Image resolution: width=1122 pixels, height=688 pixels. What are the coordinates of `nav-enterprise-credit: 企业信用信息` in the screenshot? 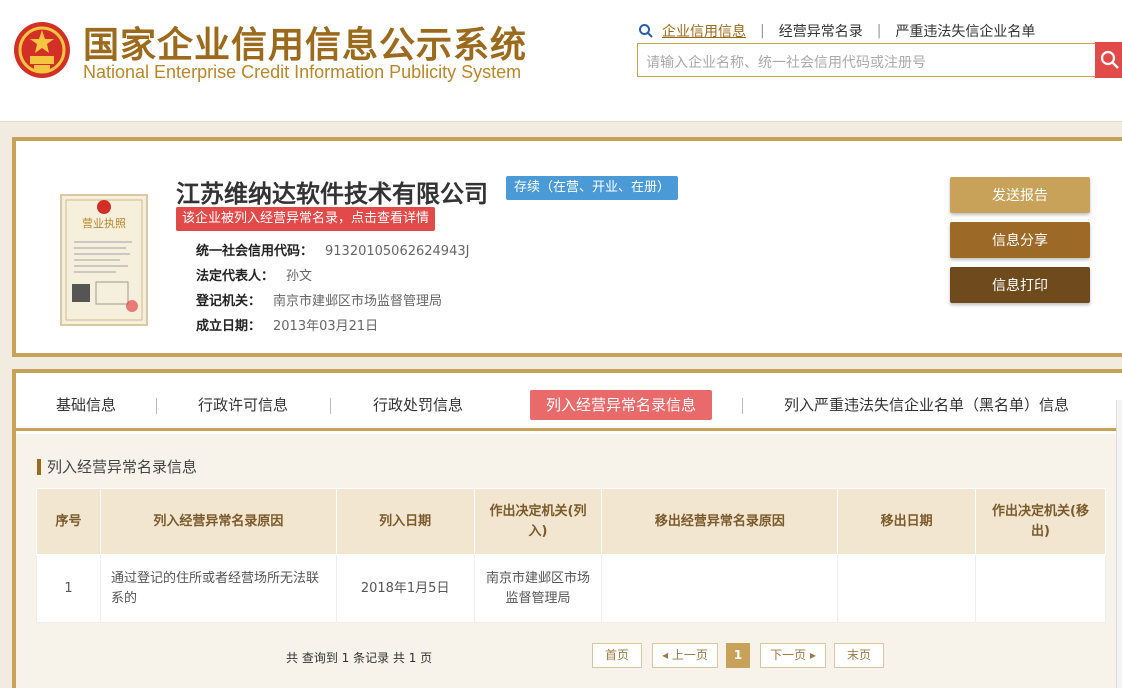 It's located at (704, 31).